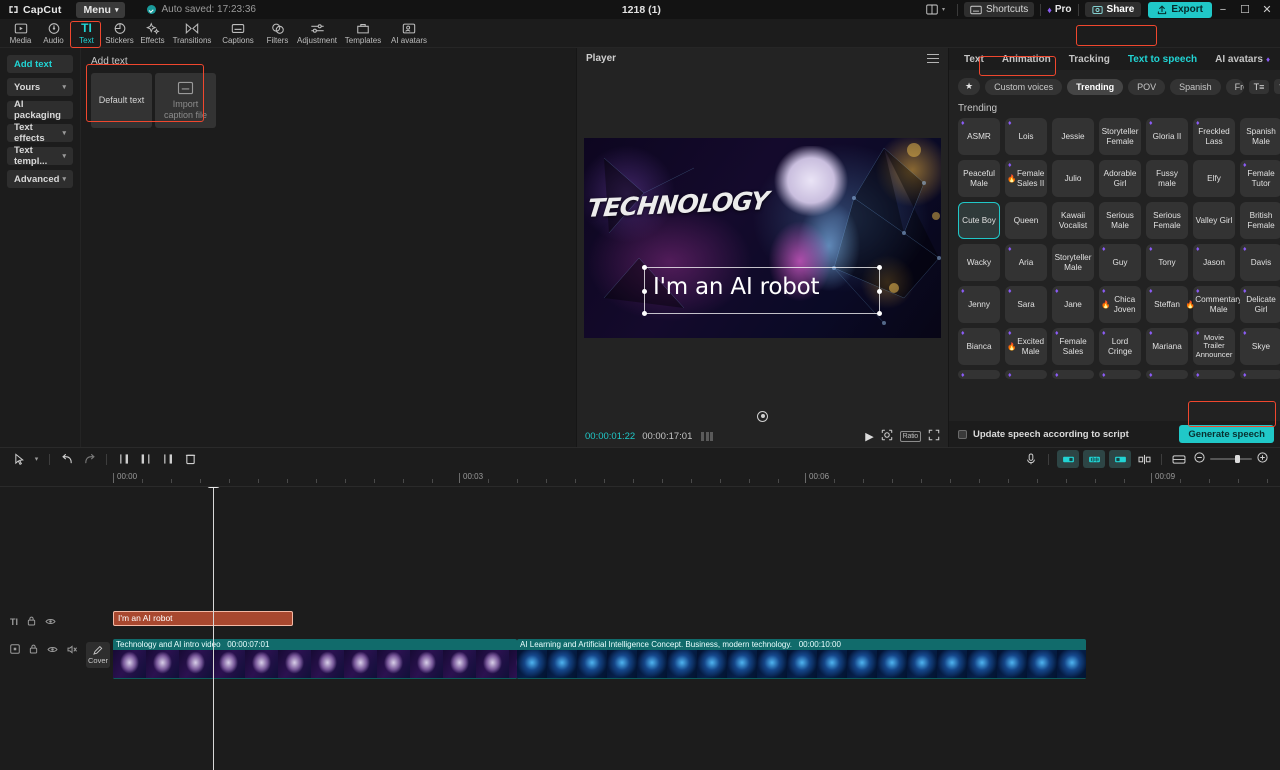 The image size is (1280, 770). What do you see at coordinates (933, 58) in the screenshot?
I see `player-menu-icon` at bounding box center [933, 58].